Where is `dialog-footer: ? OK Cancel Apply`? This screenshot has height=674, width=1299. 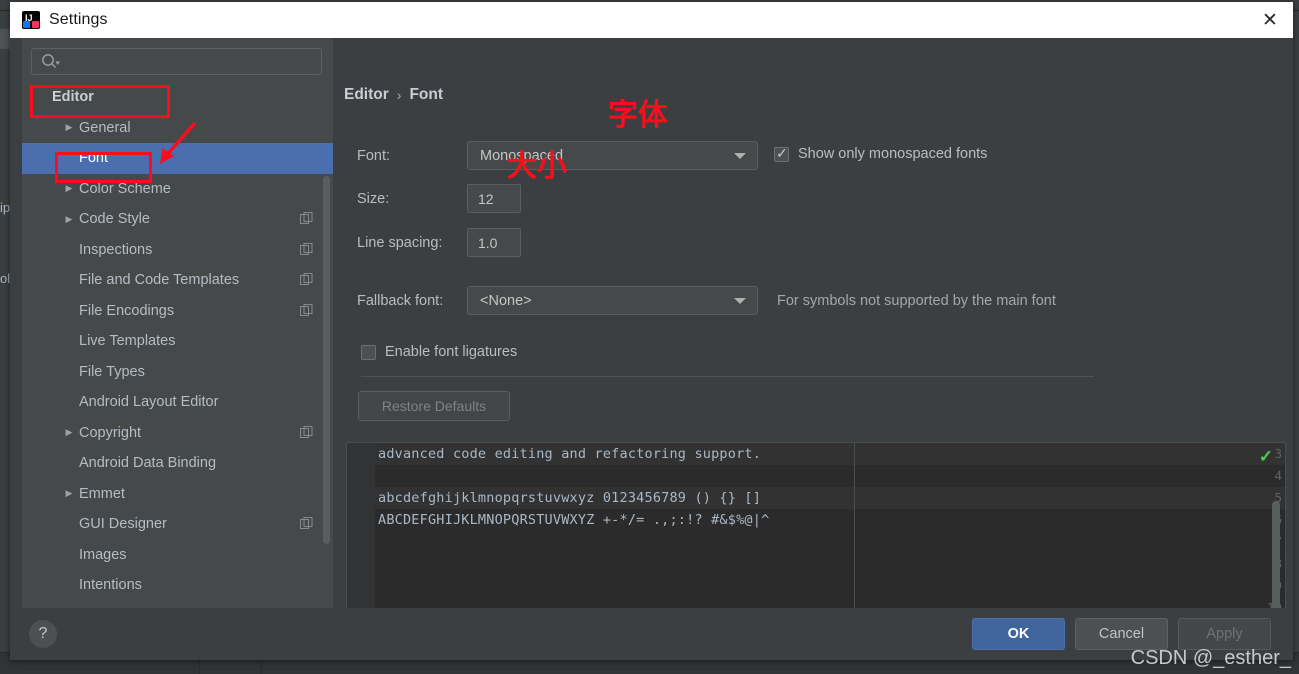
dialog-footer: ? OK Cancel Apply is located at coordinates (651, 634).